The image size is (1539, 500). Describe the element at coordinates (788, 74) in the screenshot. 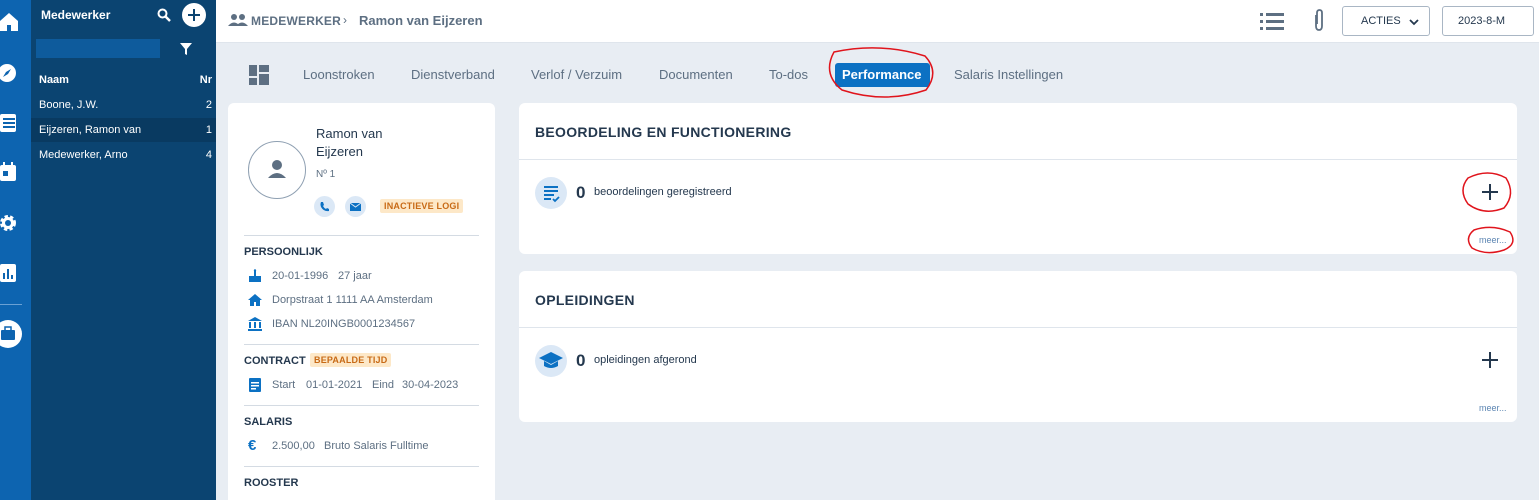

I see `tab-todos: To-dos` at that location.